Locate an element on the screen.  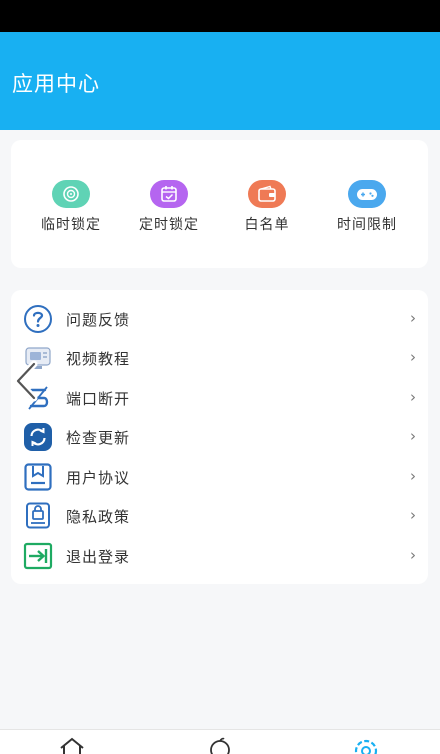
app-header: 应用中心 is located at coordinates (220, 81).